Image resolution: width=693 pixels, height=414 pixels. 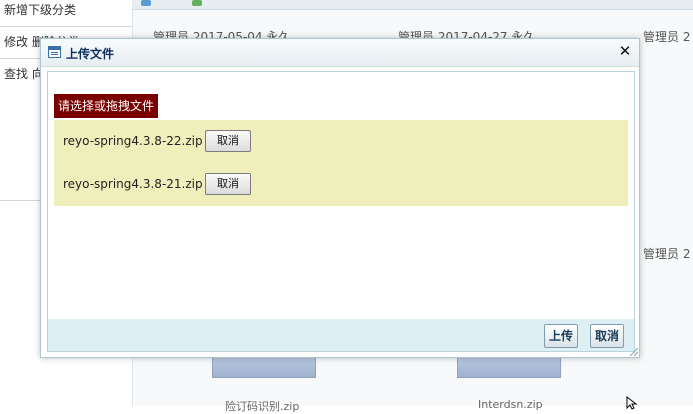 What do you see at coordinates (54, 52) in the screenshot?
I see `window-icon` at bounding box center [54, 52].